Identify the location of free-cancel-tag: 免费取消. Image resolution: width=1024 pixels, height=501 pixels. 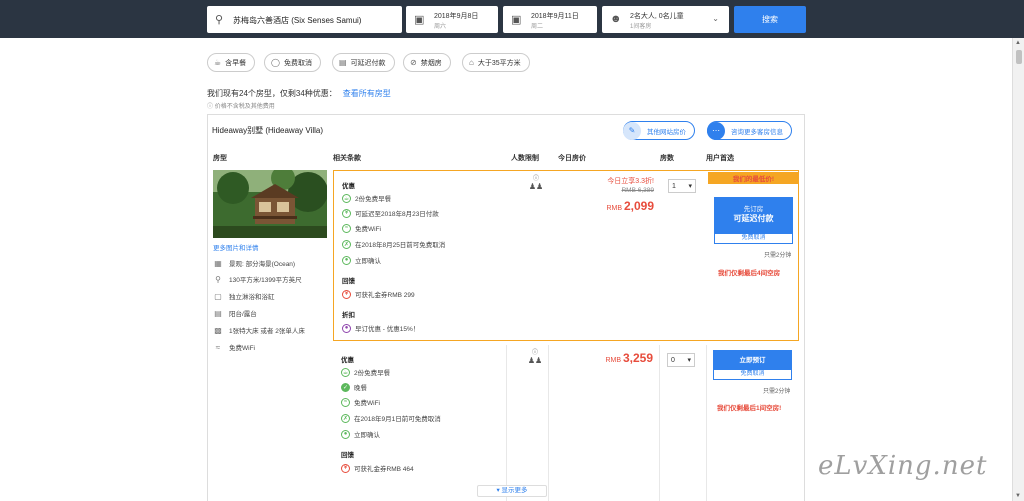
(752, 374).